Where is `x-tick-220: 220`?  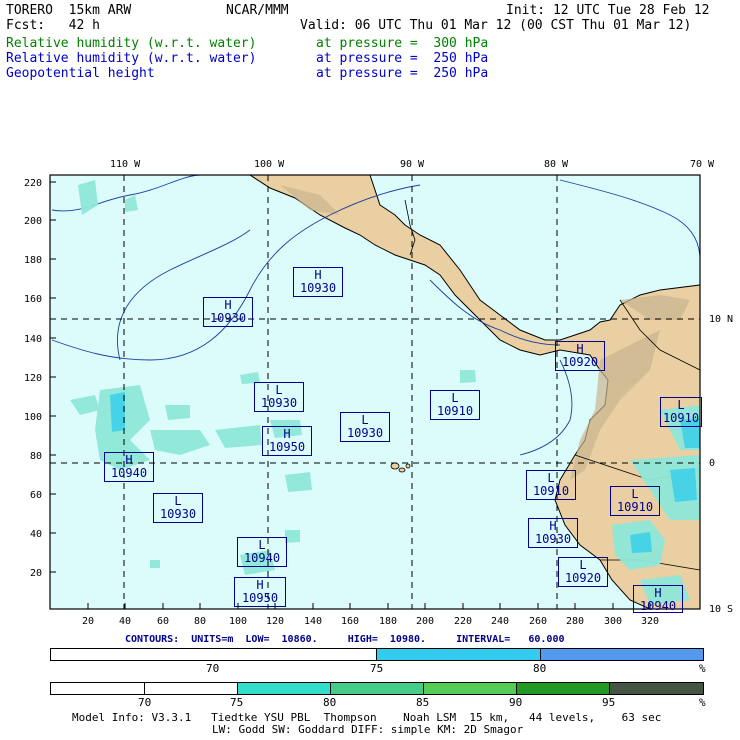 x-tick-220: 220 is located at coordinates (463, 621).